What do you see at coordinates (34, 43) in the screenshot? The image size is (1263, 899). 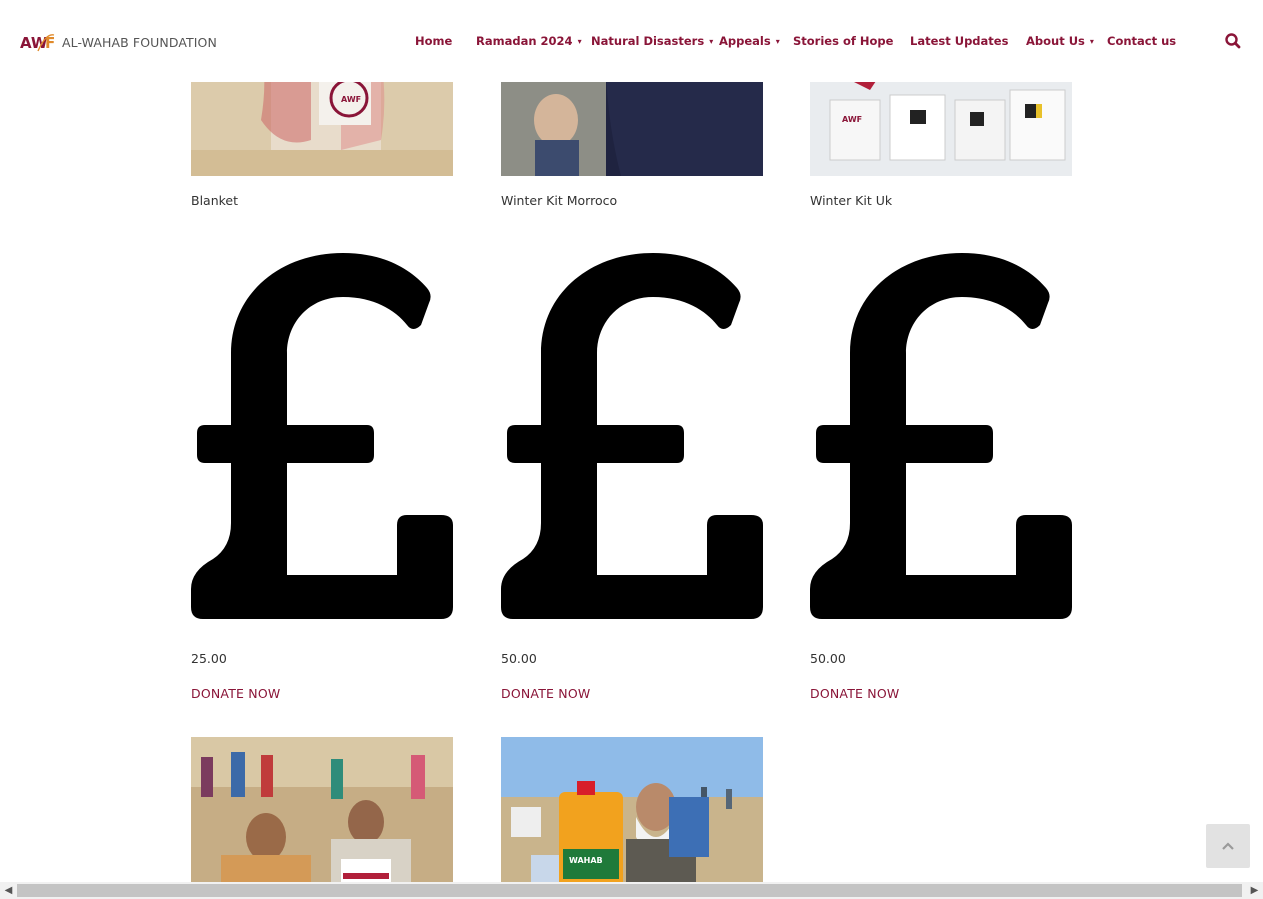 I see `svg-text: AW` at bounding box center [34, 43].